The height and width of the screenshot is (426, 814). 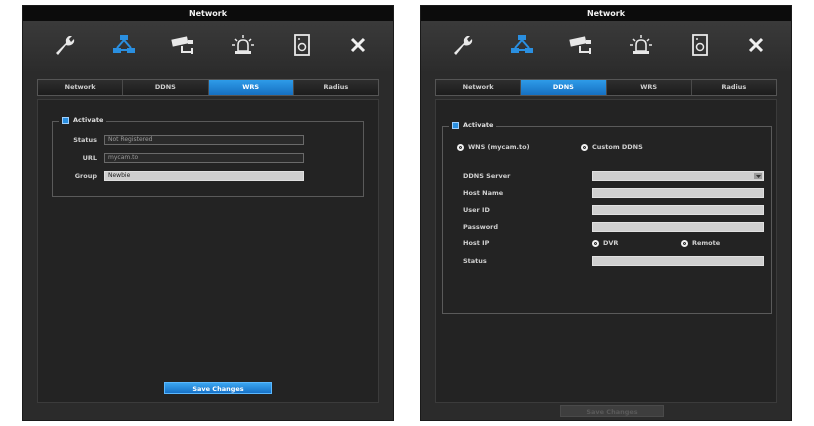 I want to click on ddns-server-row: DDNS Server, so click(x=613, y=176).